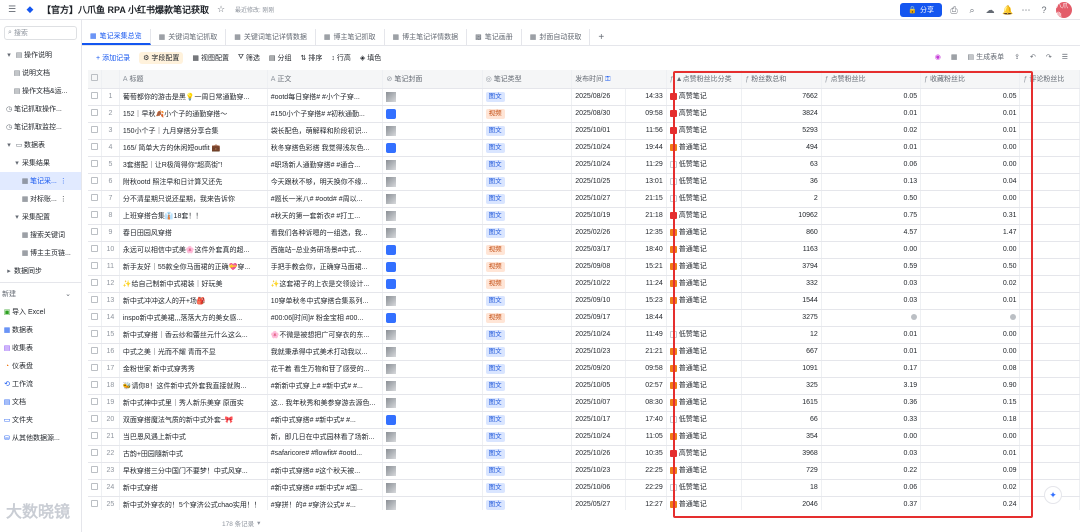 This screenshot has width=1080, height=532. I want to click on more-icon: ⋯, so click(1026, 10).